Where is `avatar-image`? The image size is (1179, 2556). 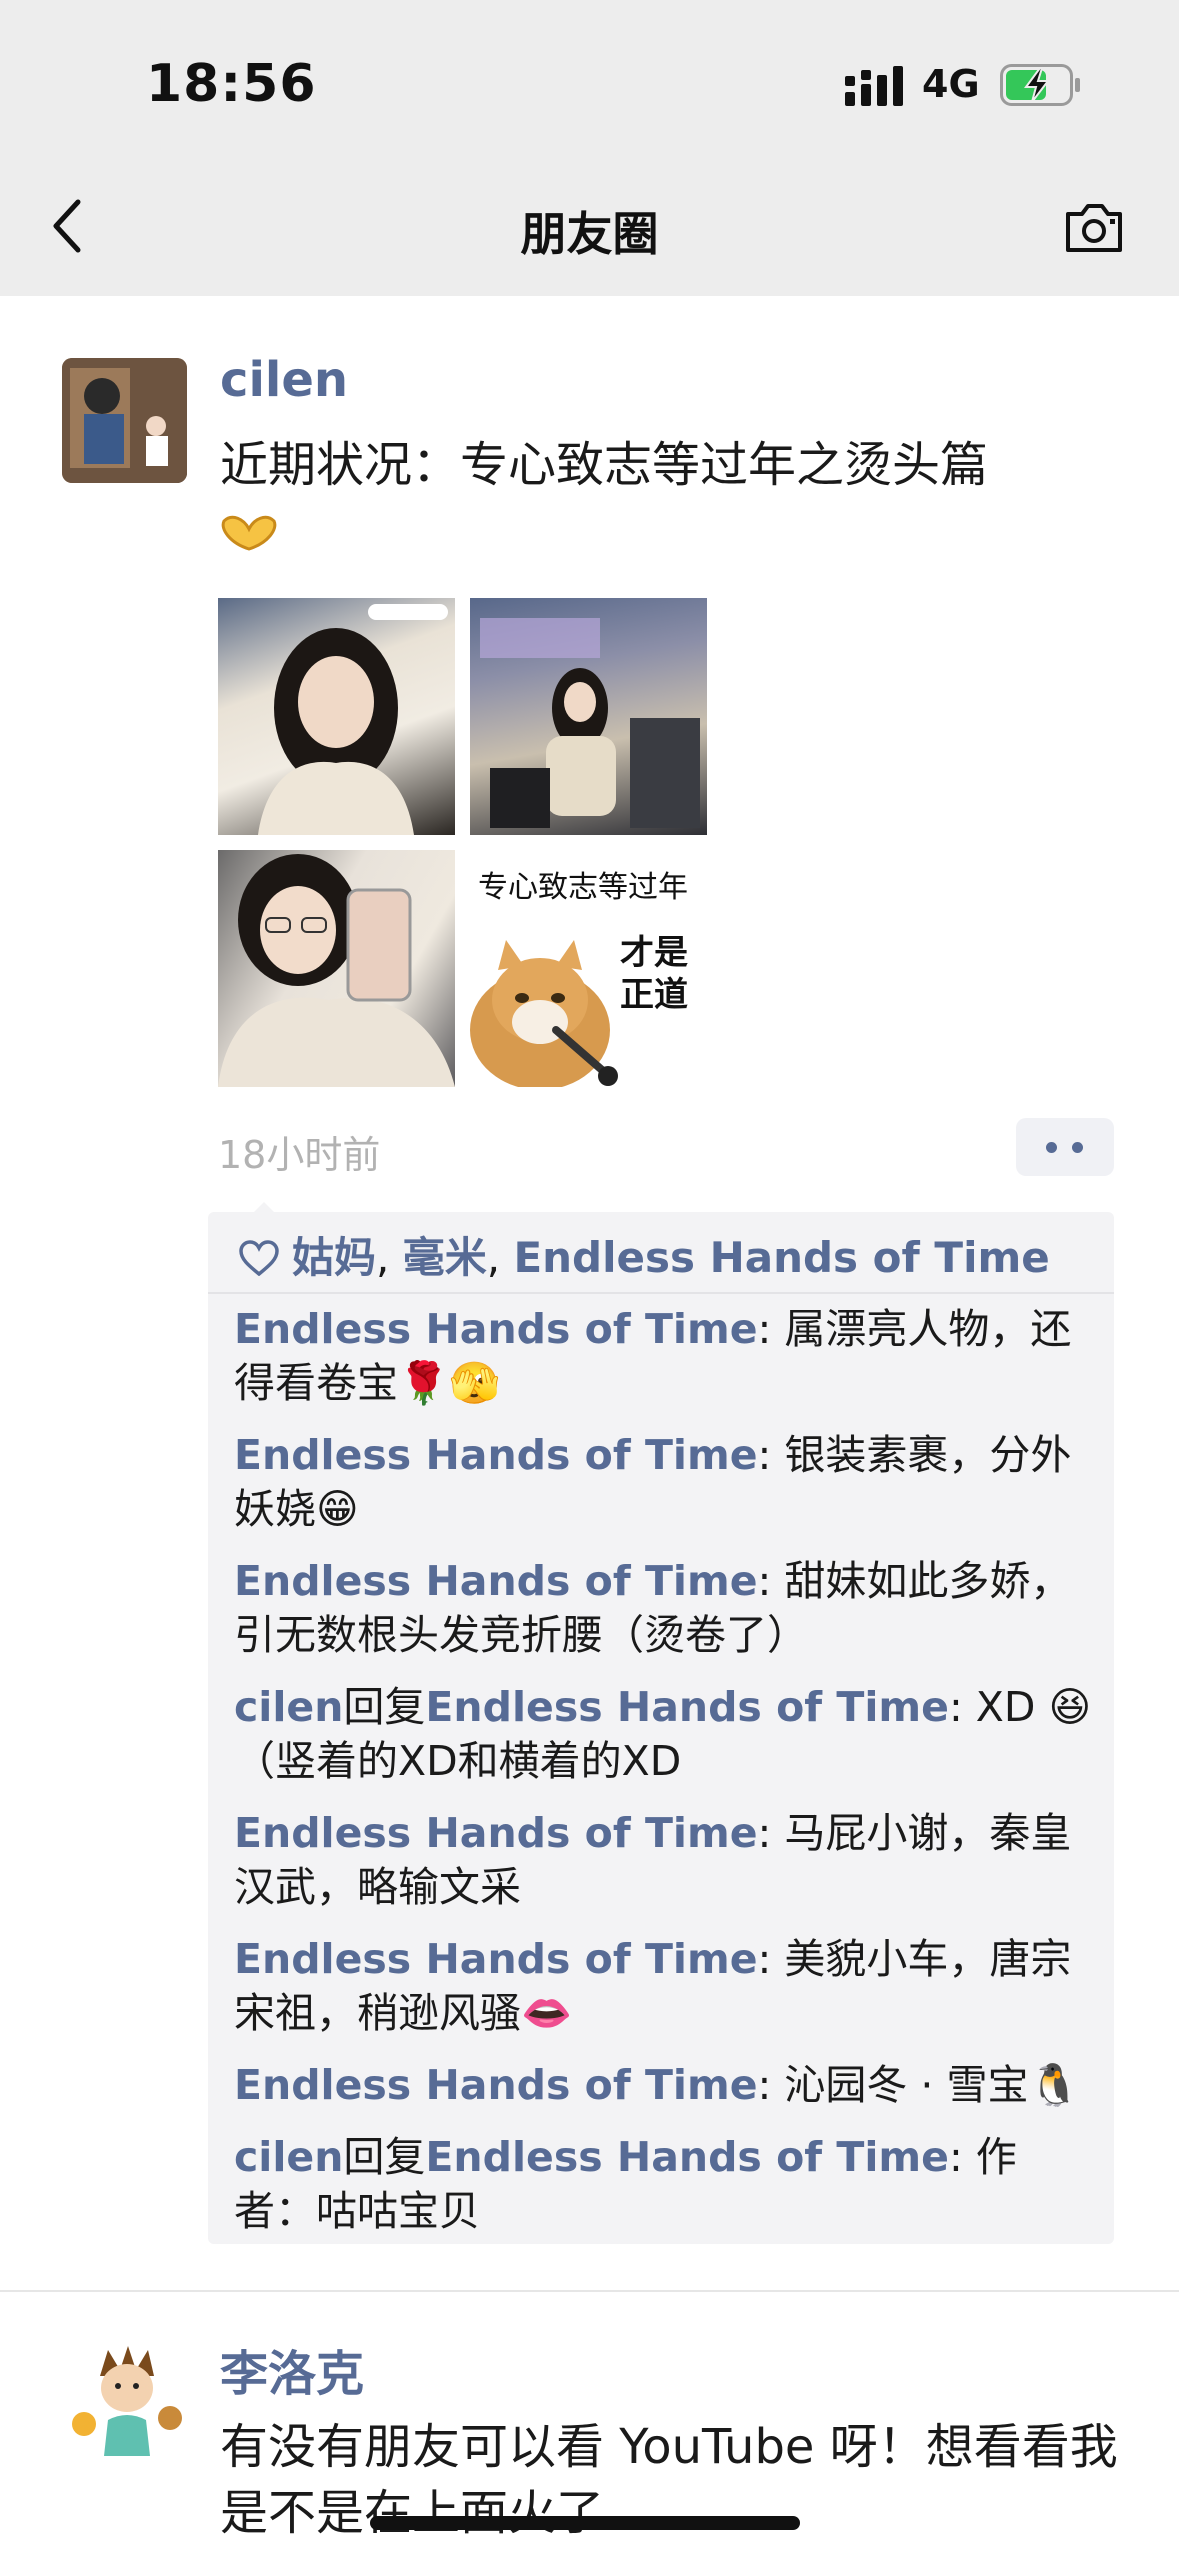 avatar-image is located at coordinates (124, 420).